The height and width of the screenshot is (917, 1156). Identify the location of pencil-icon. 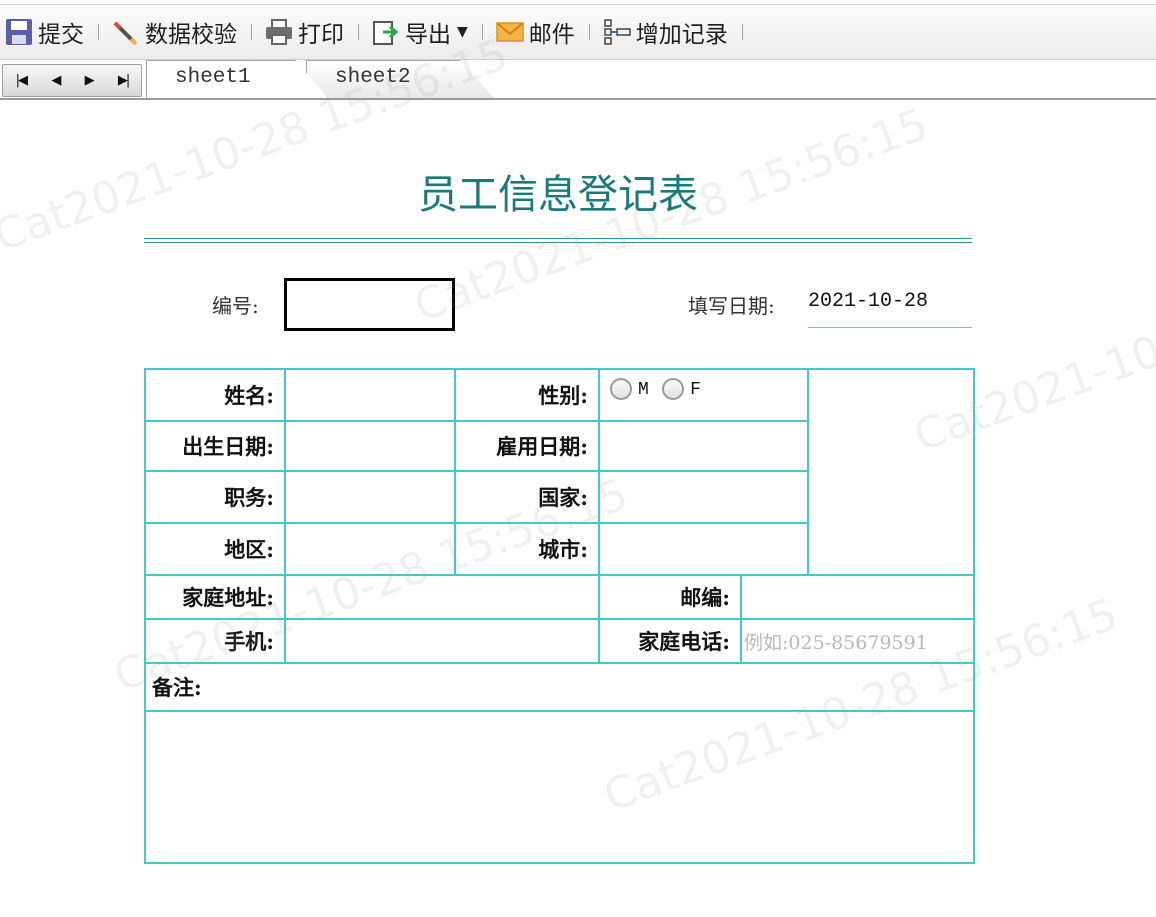
(126, 32).